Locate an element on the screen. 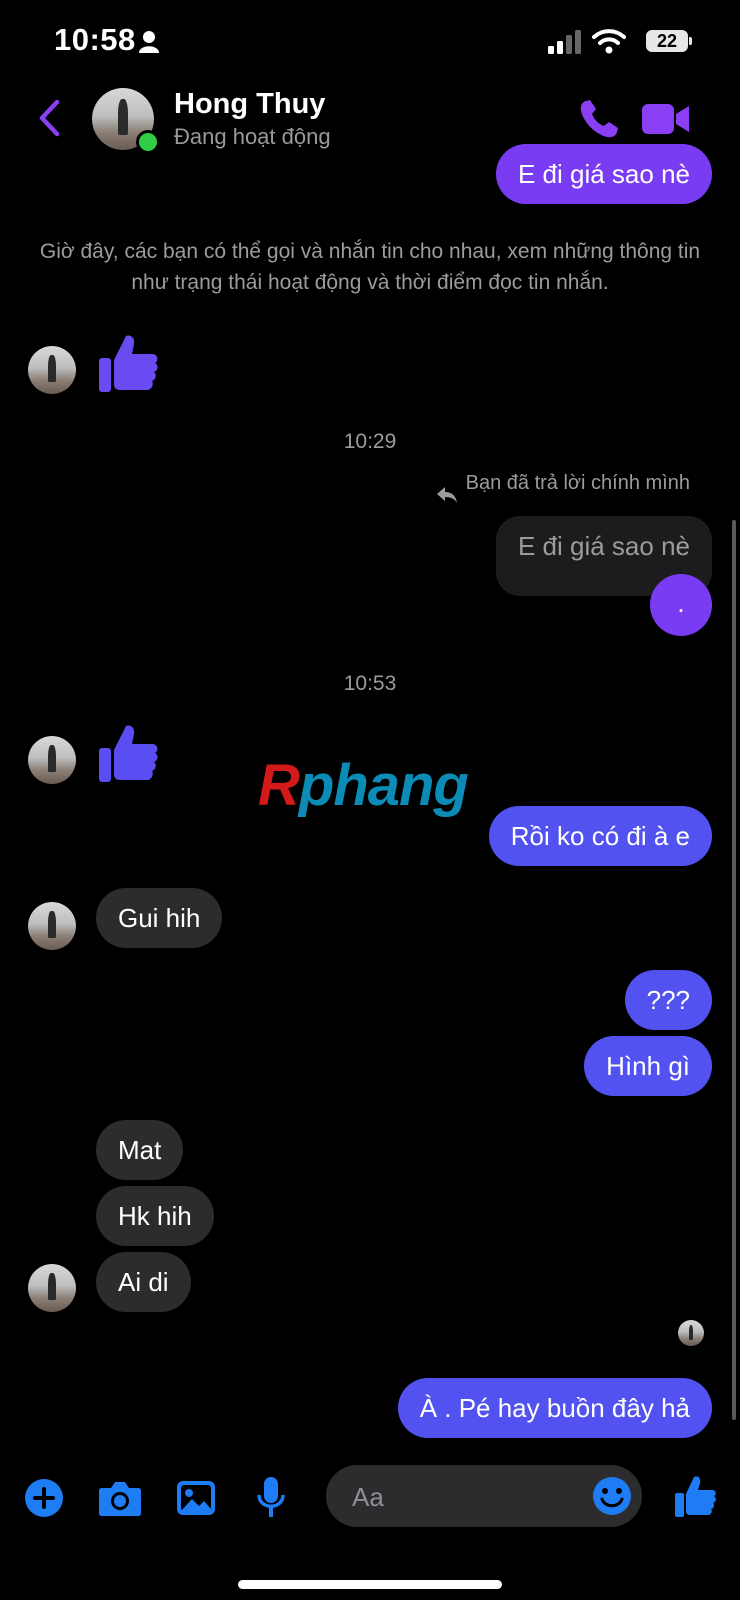  message-input-placeholder: Aa is located at coordinates (368, 1497).